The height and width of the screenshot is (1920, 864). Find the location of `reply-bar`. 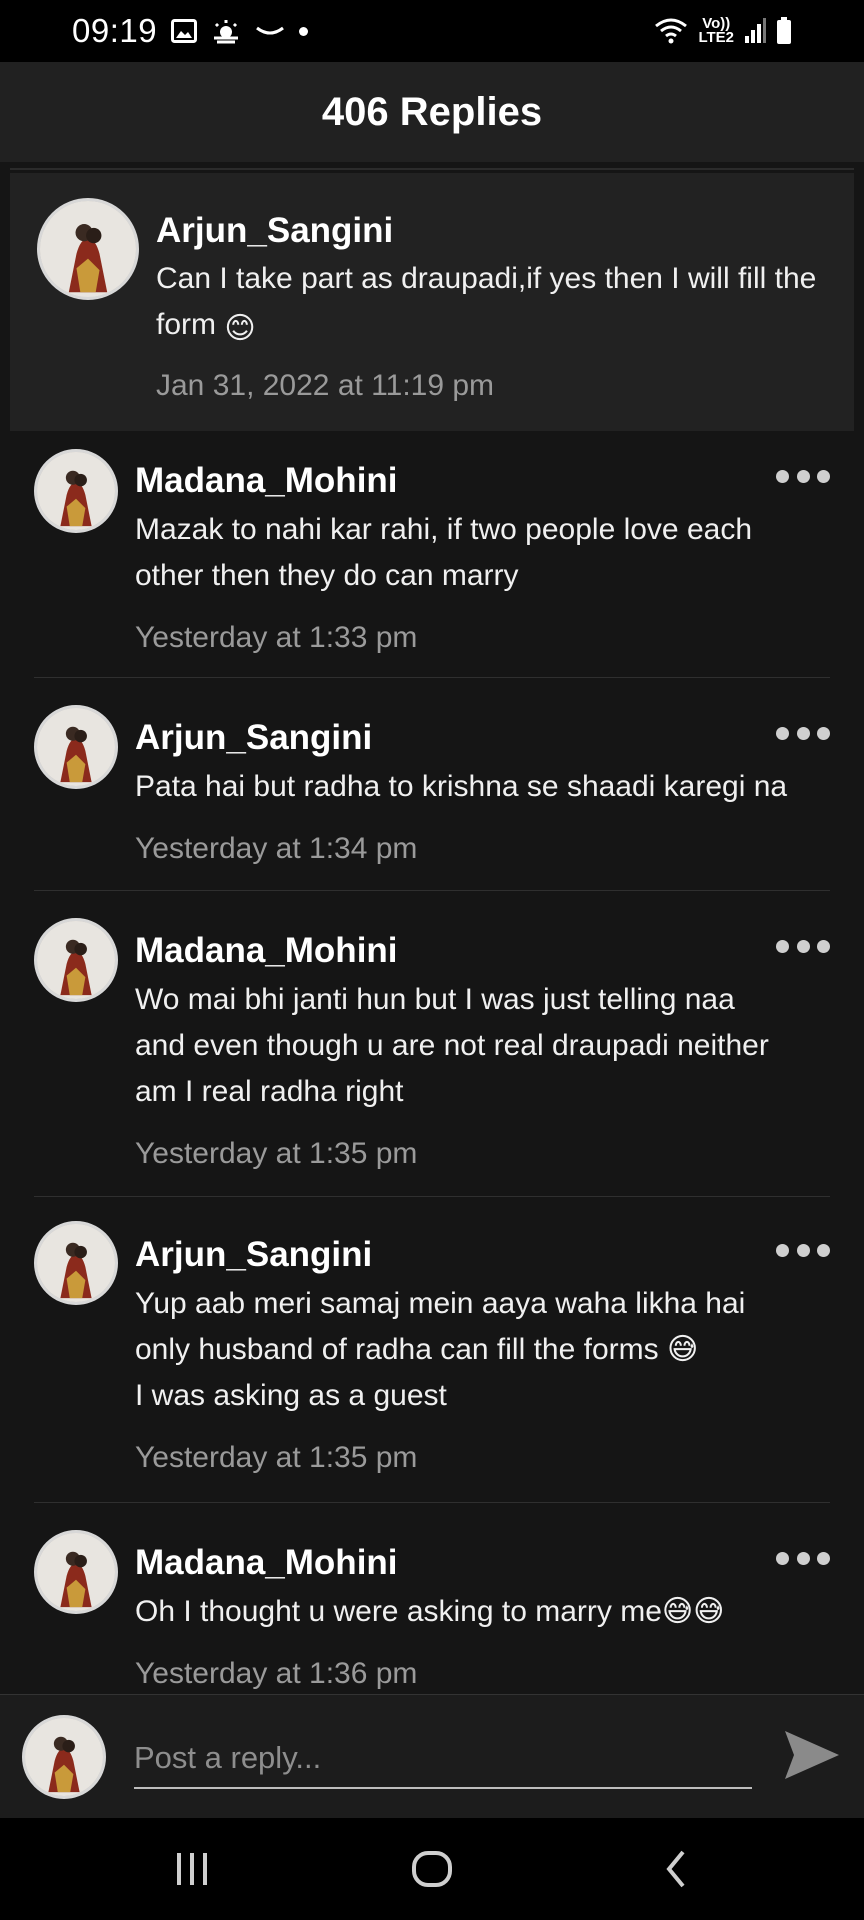

reply-bar is located at coordinates (432, 1756).